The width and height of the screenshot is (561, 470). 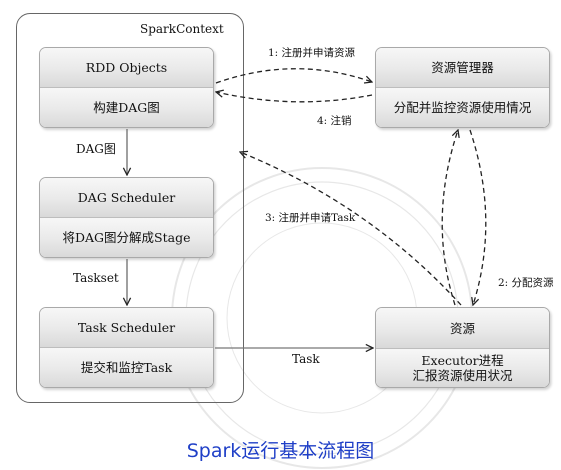 What do you see at coordinates (449, 218) in the screenshot?
I see `arrow-allocate-up` at bounding box center [449, 218].